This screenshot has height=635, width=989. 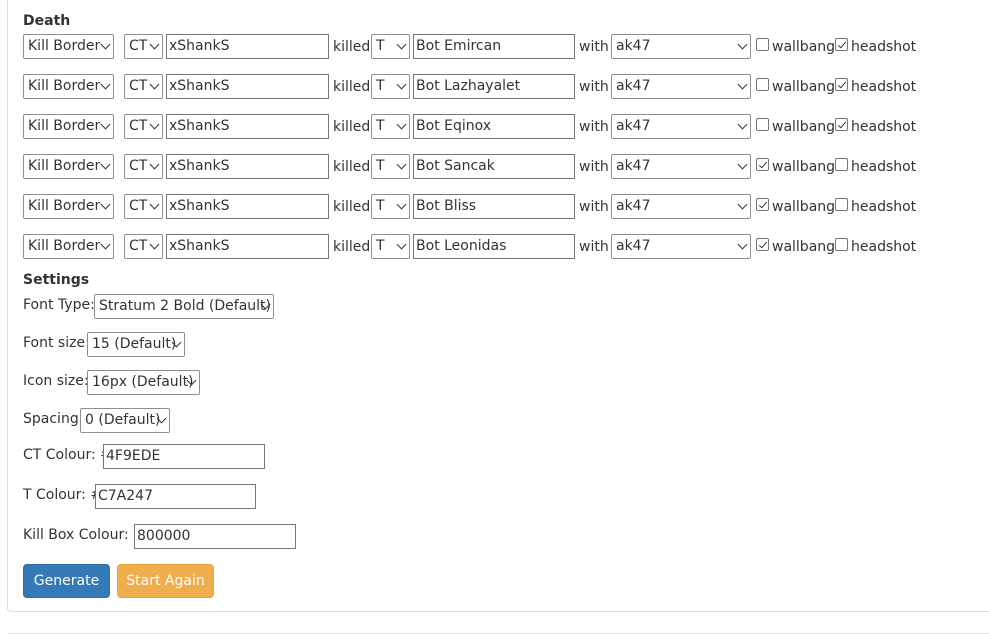 What do you see at coordinates (125, 420) in the screenshot?
I see `spacing-select: 0 (Default)` at bounding box center [125, 420].